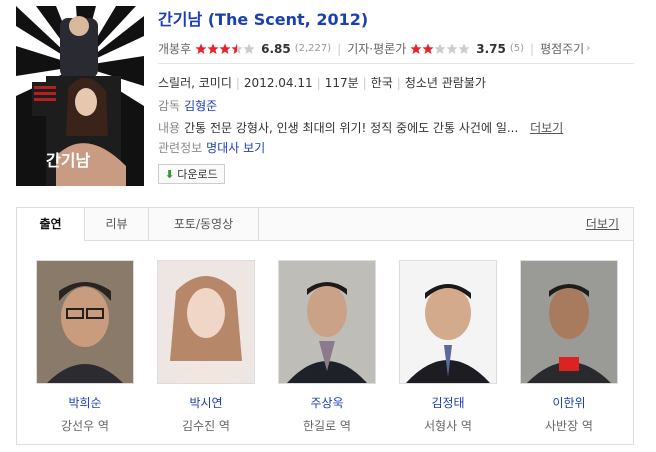 Image resolution: width=656 pixels, height=452 pixels. I want to click on plot-label: 내용, so click(169, 128).